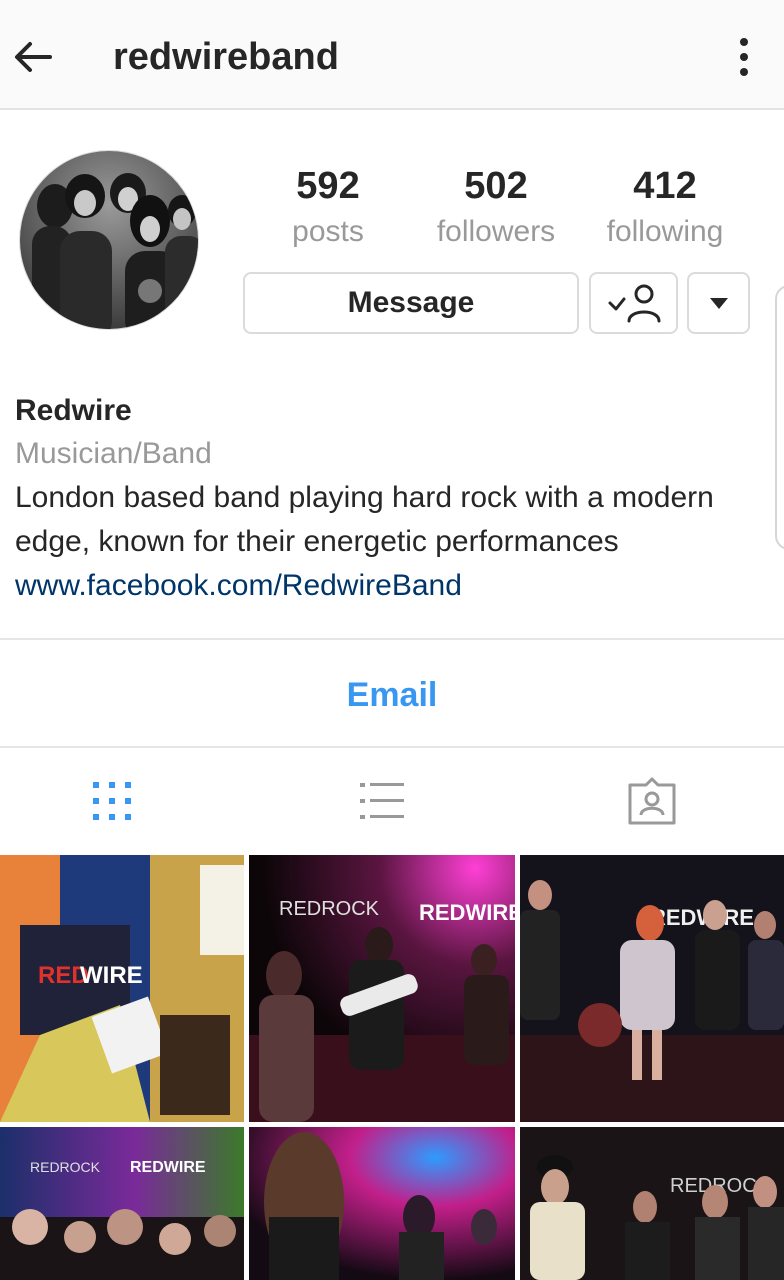 The height and width of the screenshot is (1280, 784). What do you see at coordinates (665, 186) in the screenshot?
I see `stat-following-value: 412` at bounding box center [665, 186].